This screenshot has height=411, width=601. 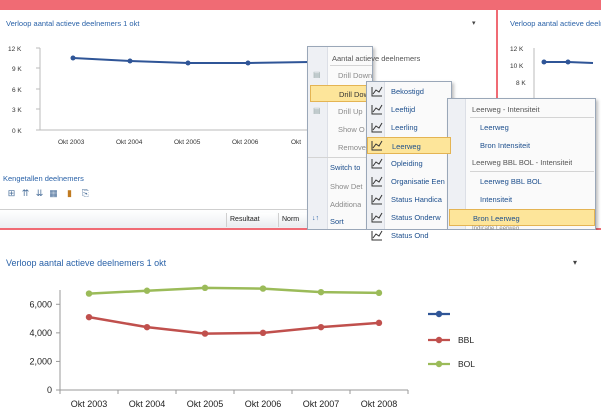 What do you see at coordinates (17, 69) in the screenshot?
I see `top-ytick: 9 K` at bounding box center [17, 69].